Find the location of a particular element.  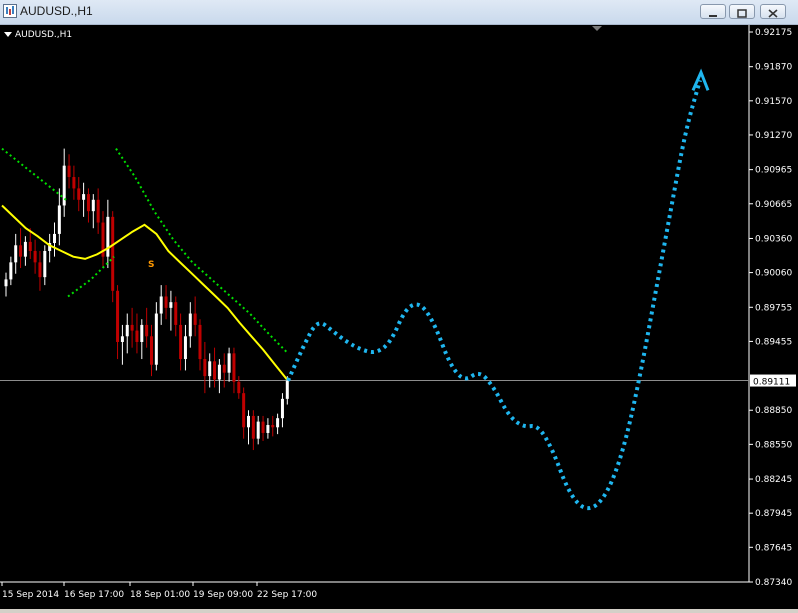

dropdown-triangle-icon is located at coordinates (8, 34).